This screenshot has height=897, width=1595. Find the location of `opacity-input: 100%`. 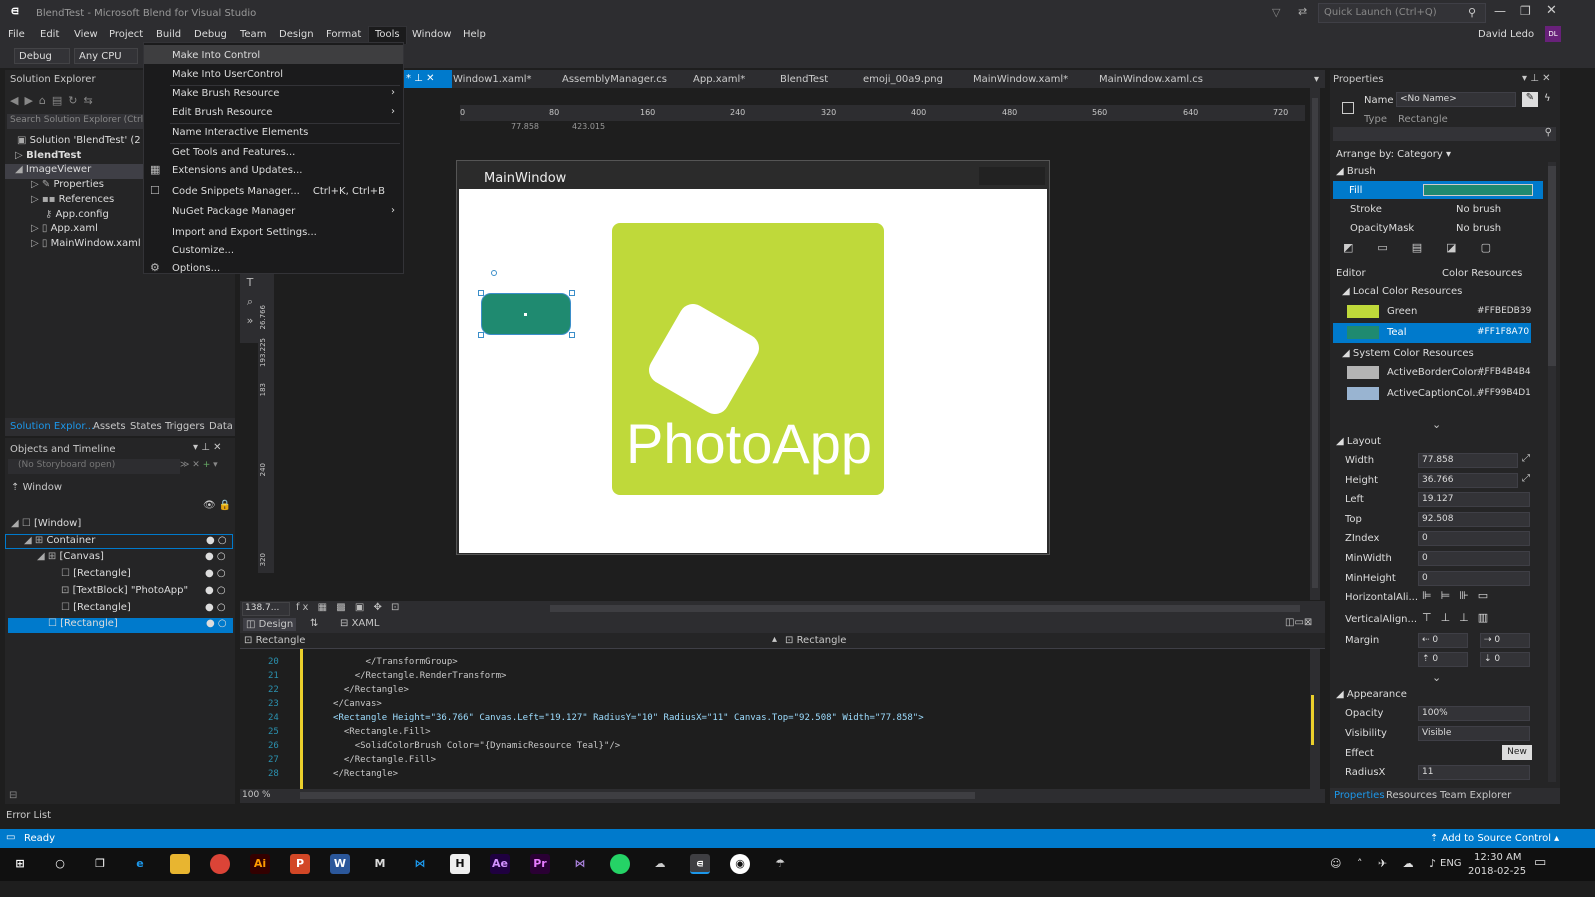

opacity-input: 100% is located at coordinates (1474, 713).